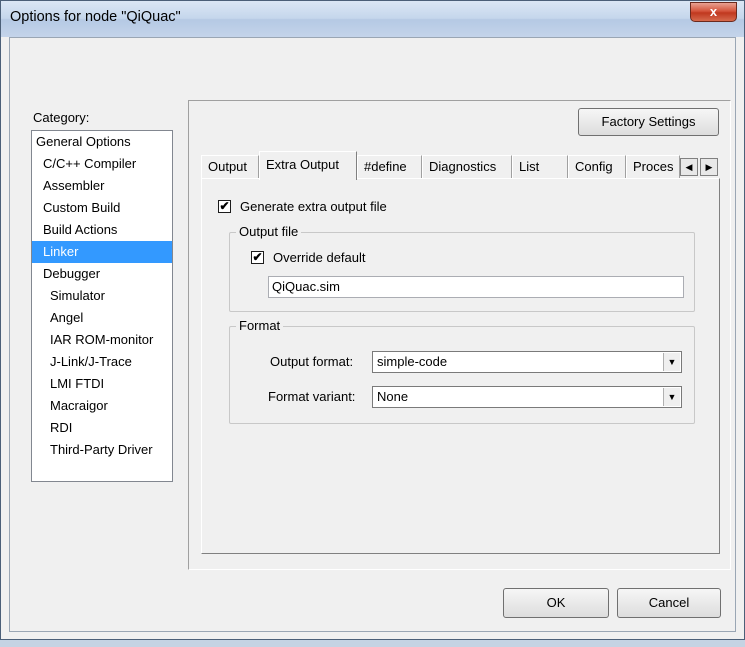  What do you see at coordinates (102, 428) in the screenshot?
I see `category-item-rdi: RDI` at bounding box center [102, 428].